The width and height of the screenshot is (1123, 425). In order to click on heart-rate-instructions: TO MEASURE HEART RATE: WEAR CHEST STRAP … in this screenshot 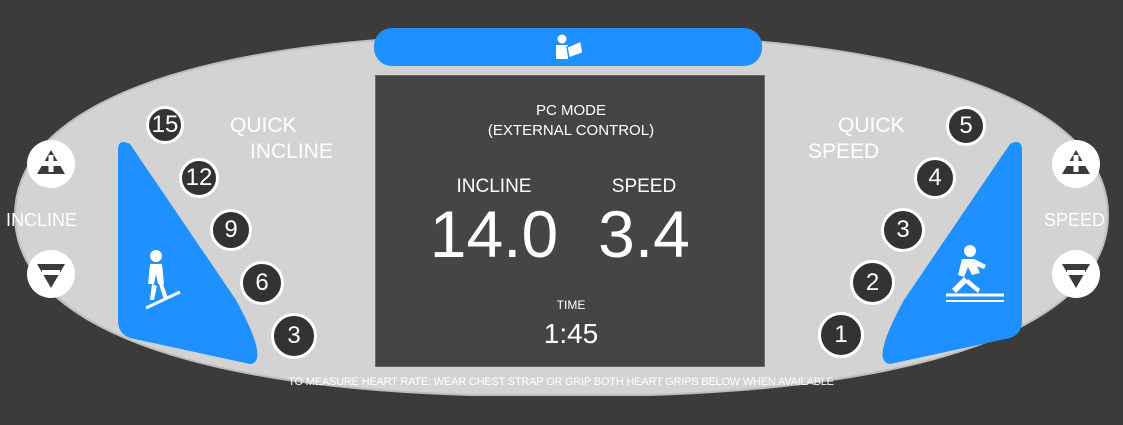, I will do `click(561, 382)`.